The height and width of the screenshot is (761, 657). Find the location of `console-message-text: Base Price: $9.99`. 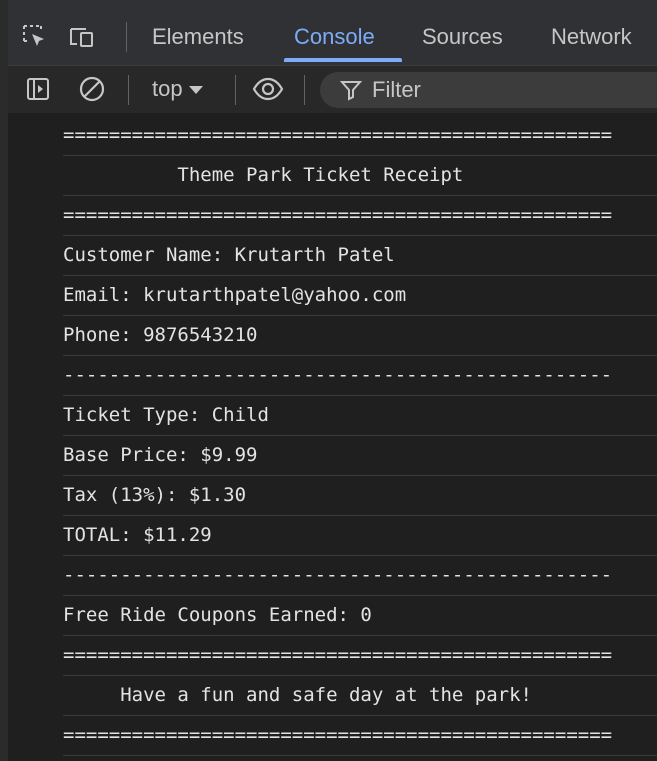

console-message-text: Base Price: $9.99 is located at coordinates (160, 455).